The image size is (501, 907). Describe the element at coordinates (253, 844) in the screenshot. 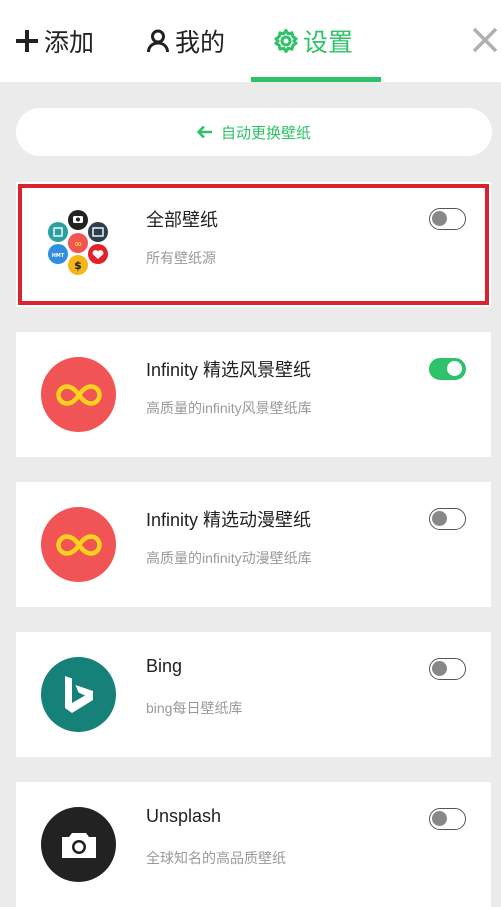

I see `source-card-unsplash: Unsplash 全球知名的高品质壁纸` at that location.